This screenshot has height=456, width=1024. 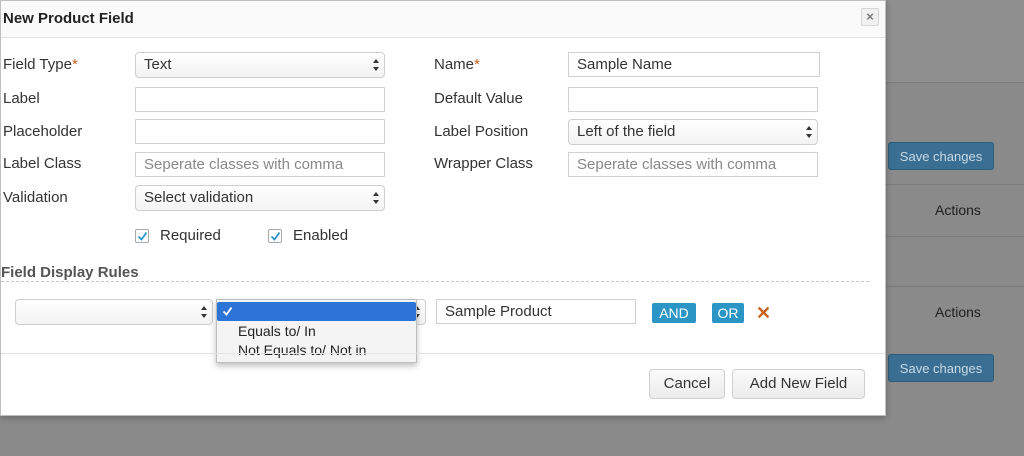 I want to click on close-icon: ×, so click(x=870, y=17).